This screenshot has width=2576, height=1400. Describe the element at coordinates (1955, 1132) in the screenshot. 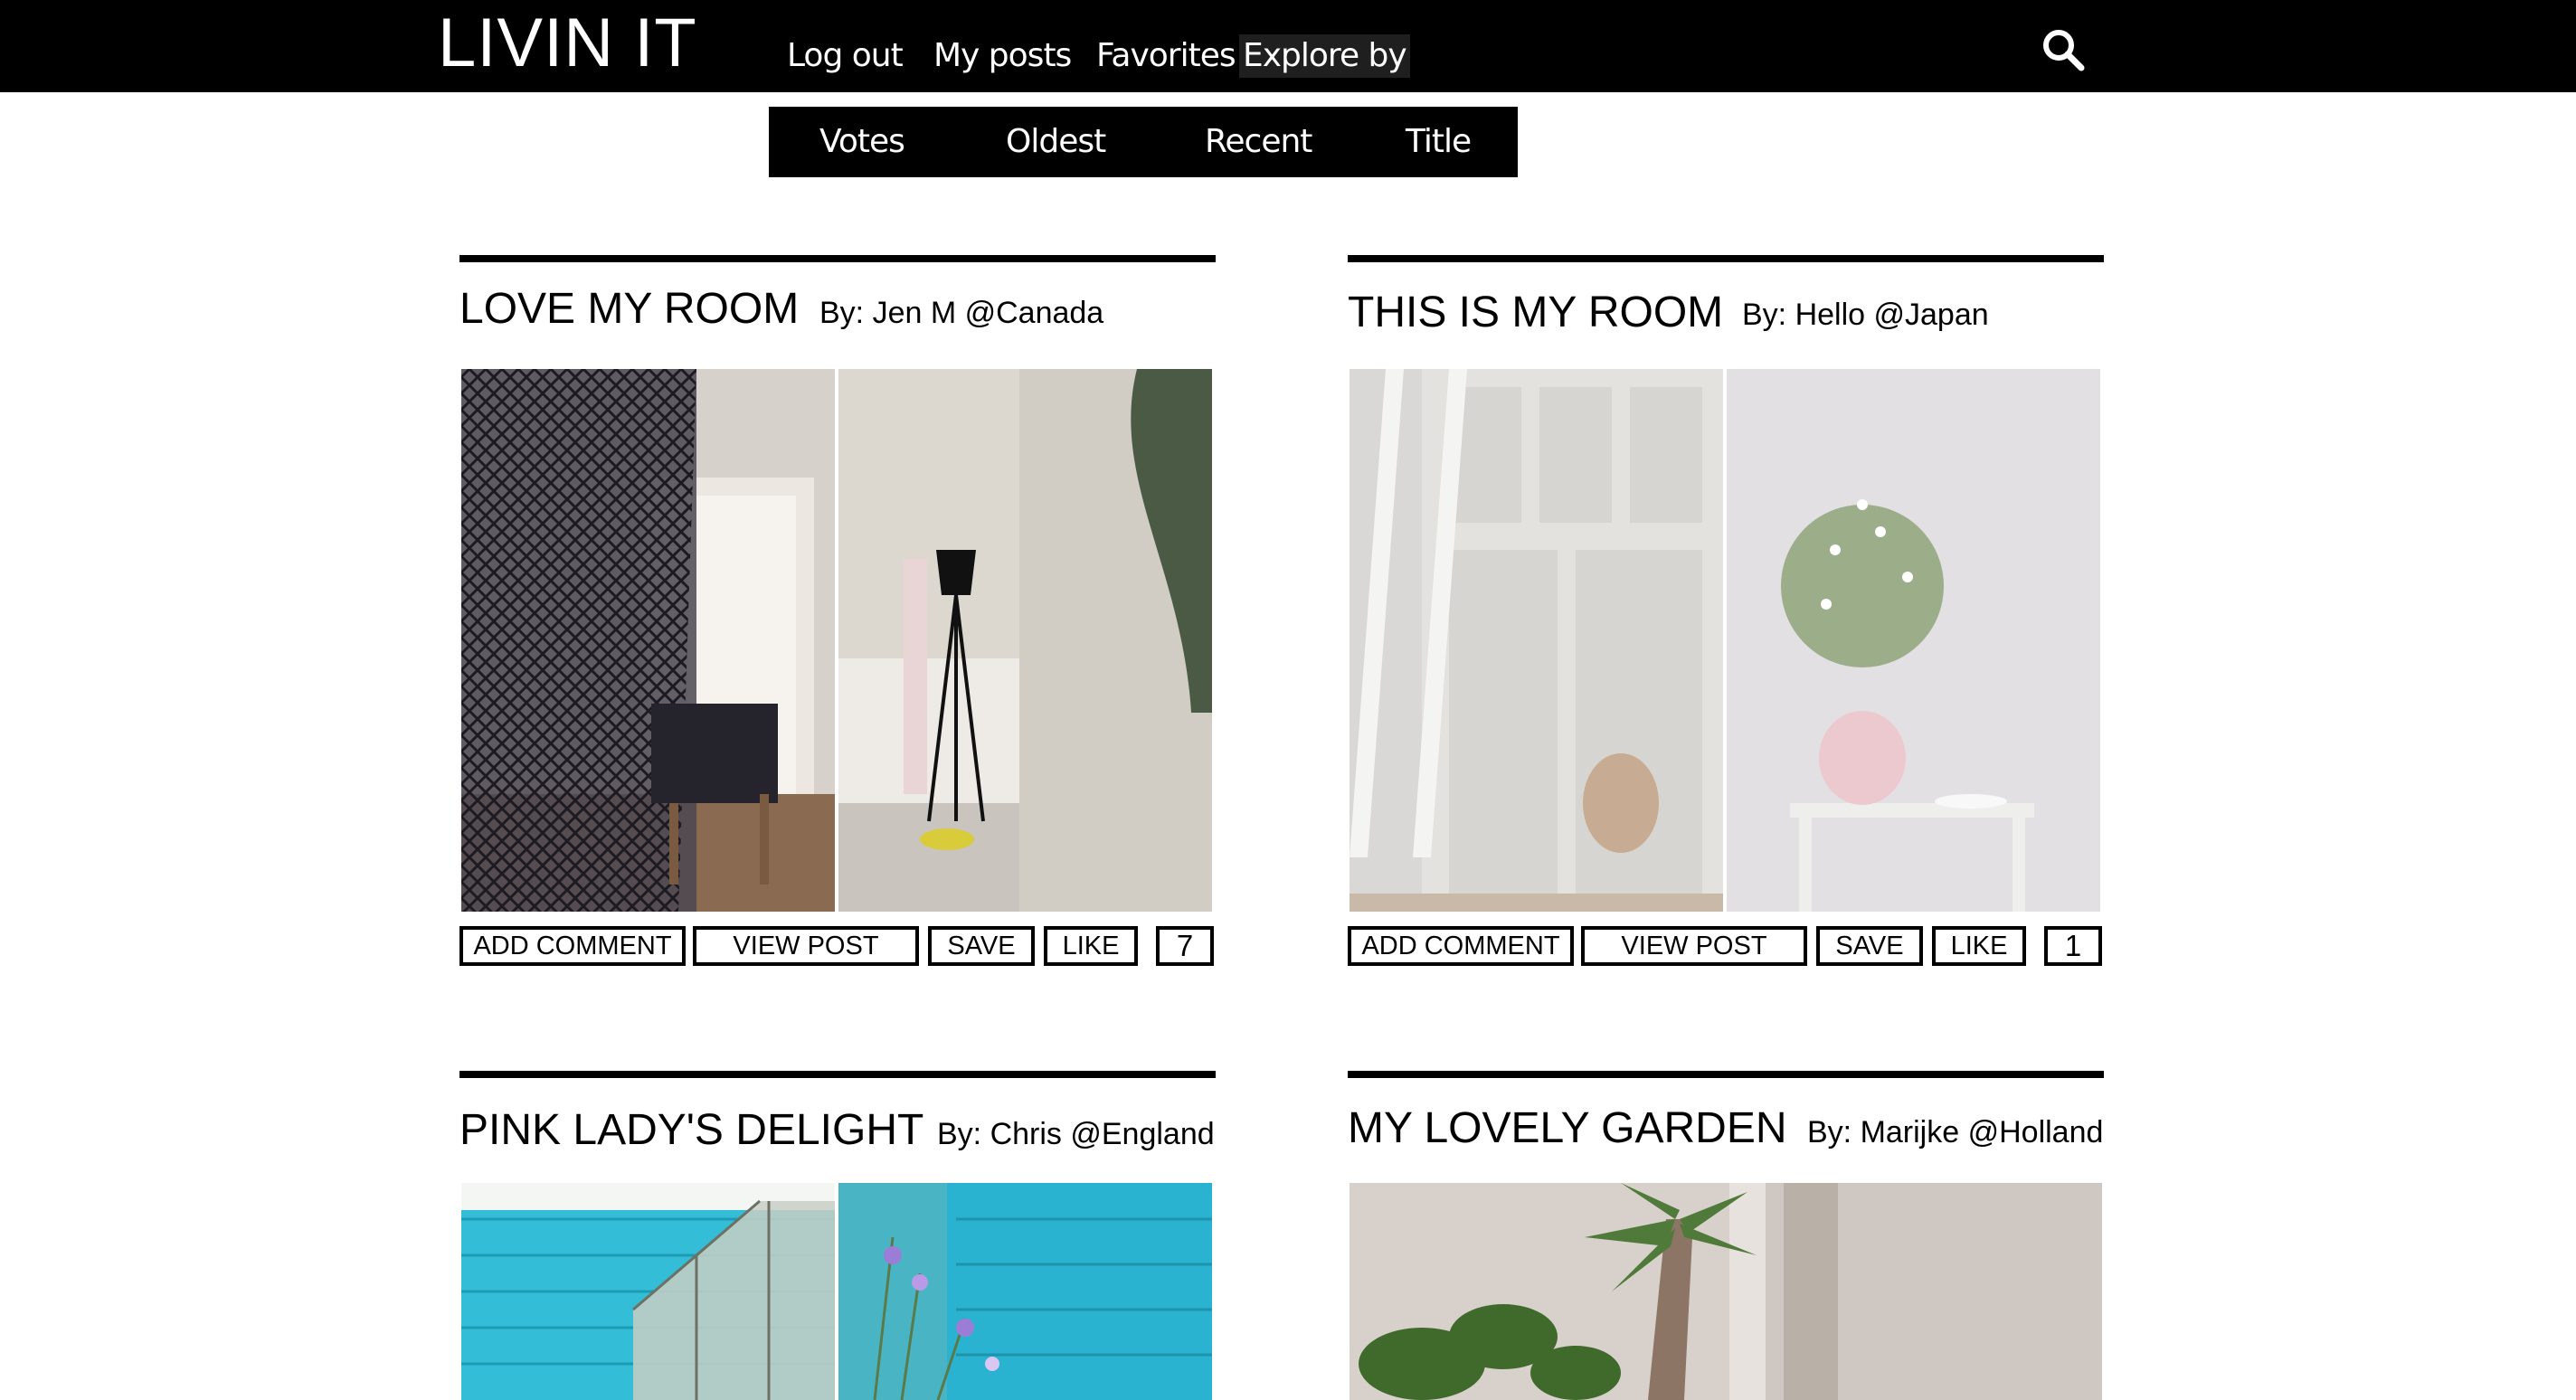

I see `post-author: By: Marijke @Holland` at that location.